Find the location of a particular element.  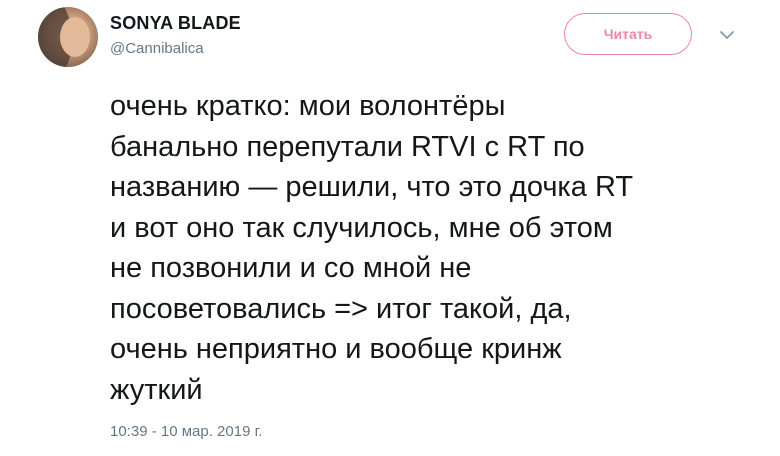

tweet-text-line: посоветовались => итог такой, да, is located at coordinates (341, 308).